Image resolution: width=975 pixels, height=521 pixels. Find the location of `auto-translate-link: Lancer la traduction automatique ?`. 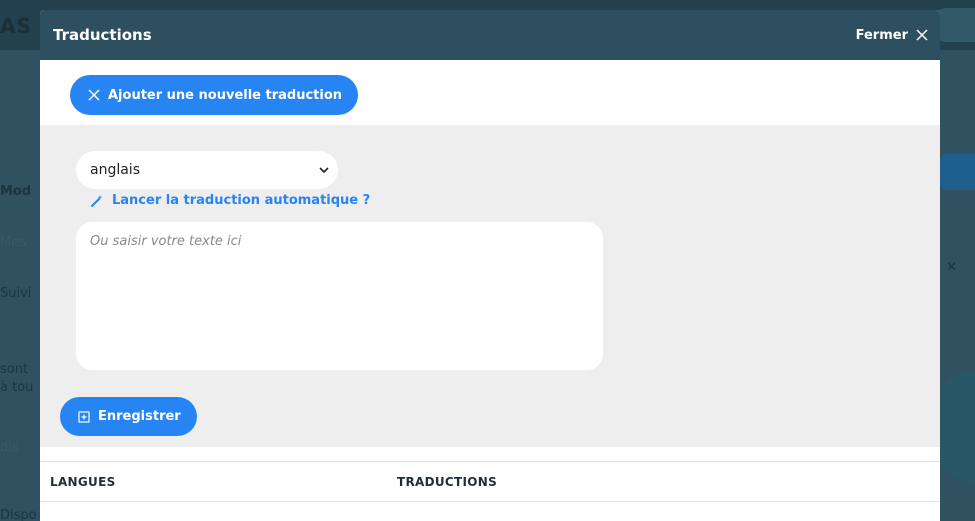

auto-translate-link: Lancer la traduction automatique ? is located at coordinates (230, 200).